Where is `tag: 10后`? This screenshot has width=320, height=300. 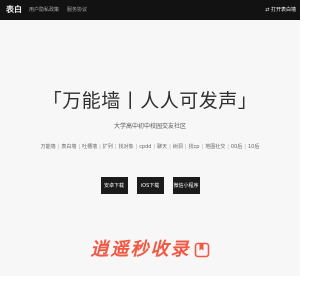 tag: 10后 is located at coordinates (253, 147).